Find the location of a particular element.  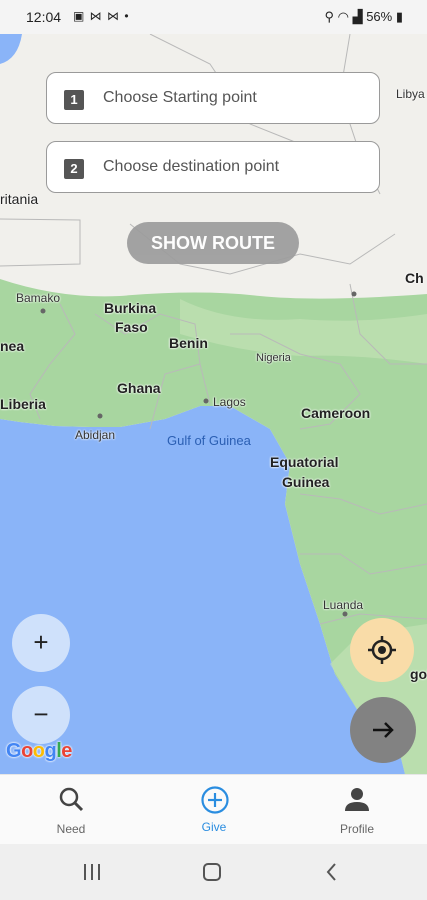

home-icon is located at coordinates (212, 872).